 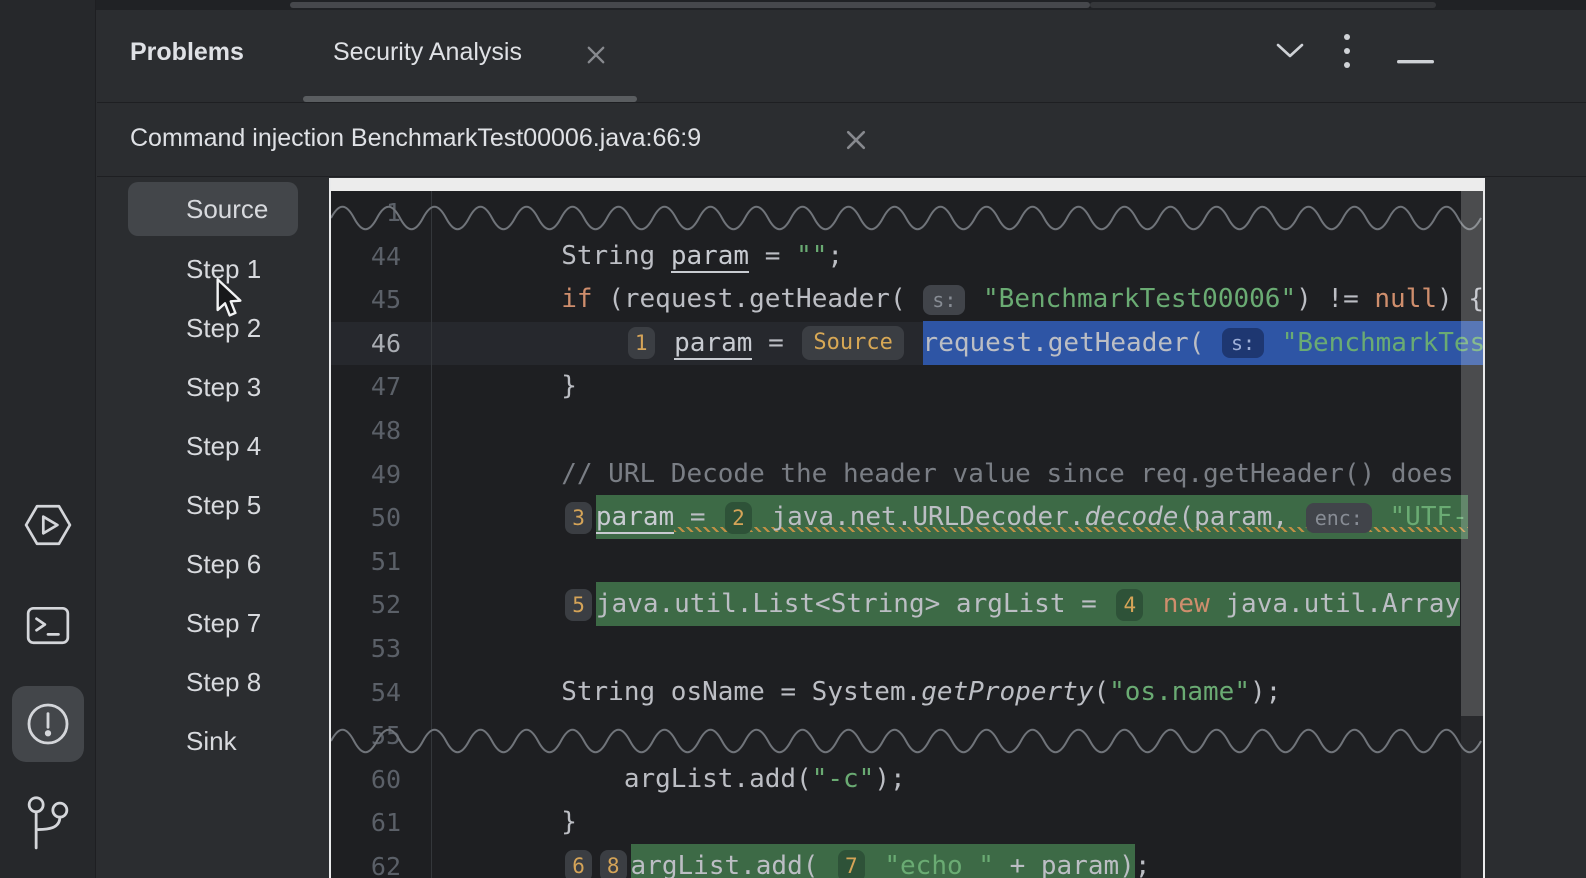 What do you see at coordinates (1130, 604) in the screenshot?
I see `trace-step-badge: 4` at bounding box center [1130, 604].